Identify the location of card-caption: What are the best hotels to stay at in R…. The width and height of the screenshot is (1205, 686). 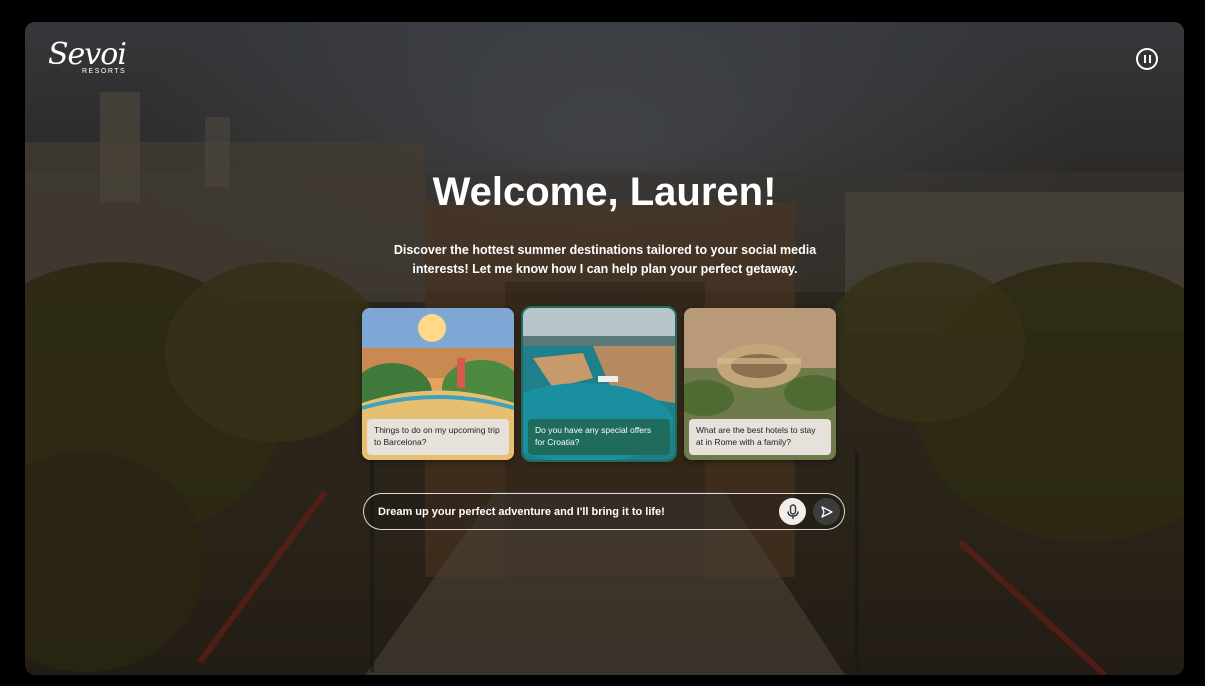
(760, 437).